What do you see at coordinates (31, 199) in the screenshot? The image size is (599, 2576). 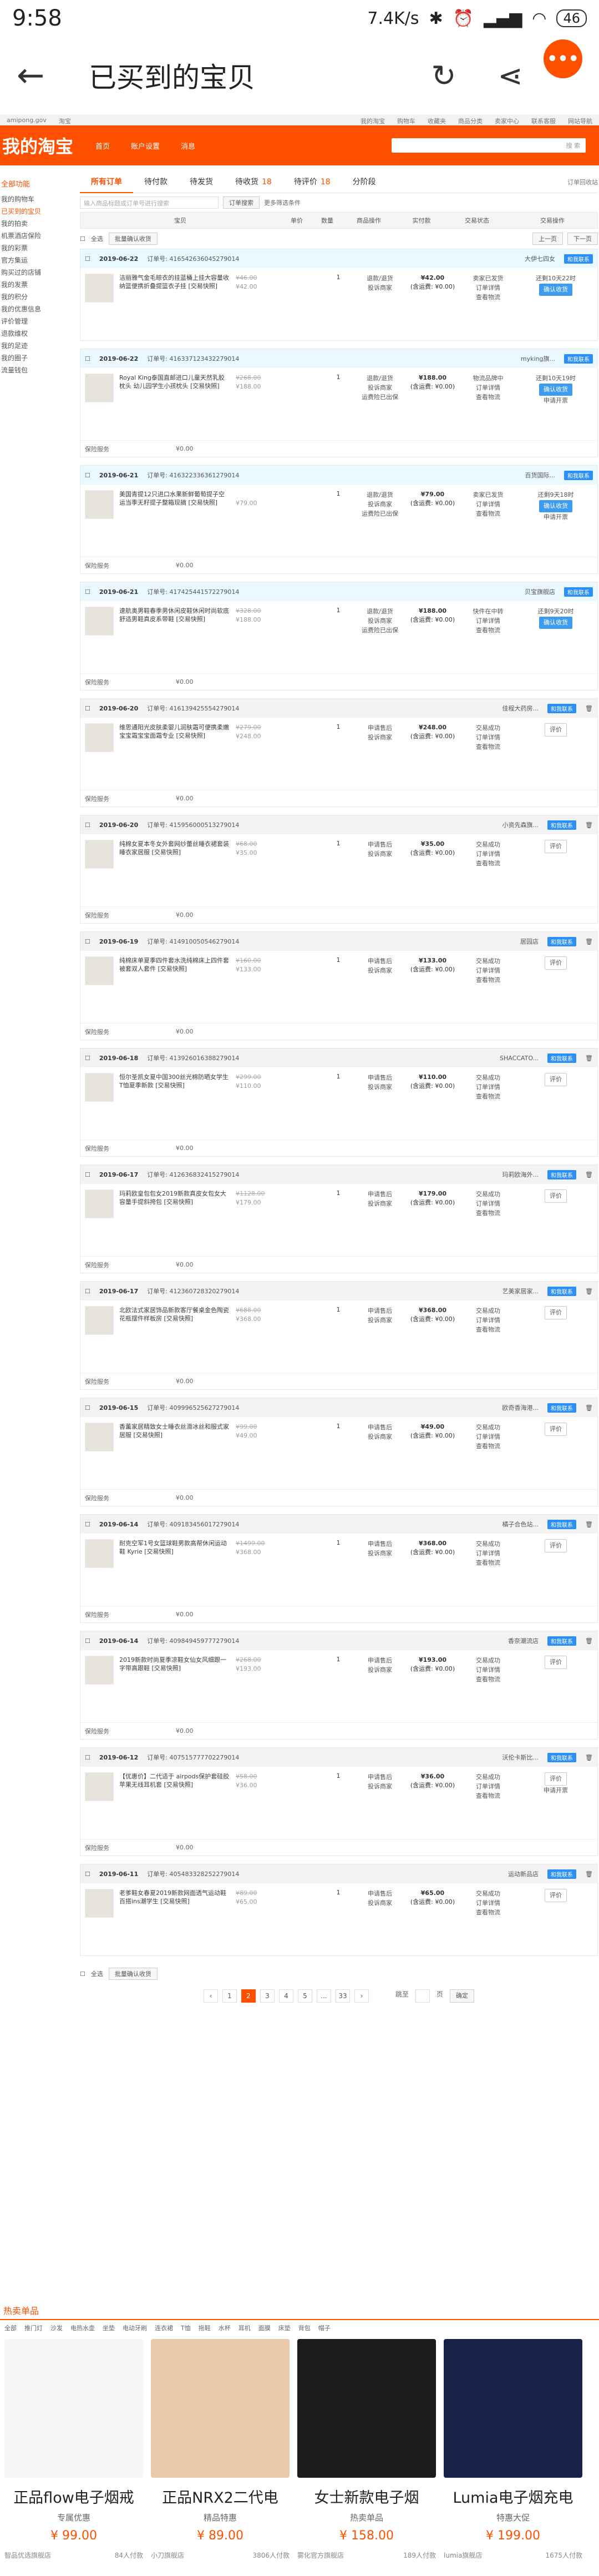 I see `left-nav-item: 我的购物车` at bounding box center [31, 199].